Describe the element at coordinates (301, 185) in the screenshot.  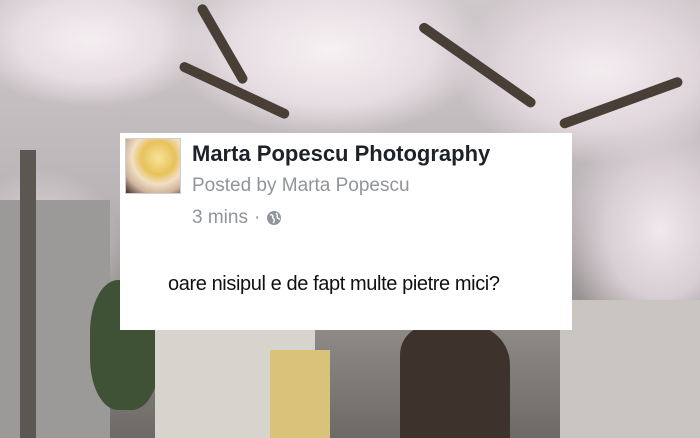
I see `posted-by-label: Posted by Marta Popescu` at that location.